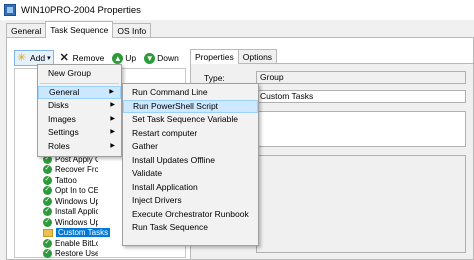 Image resolution: width=474 pixels, height=260 pixels. I want to click on tab-os-info: OS Info, so click(132, 30).